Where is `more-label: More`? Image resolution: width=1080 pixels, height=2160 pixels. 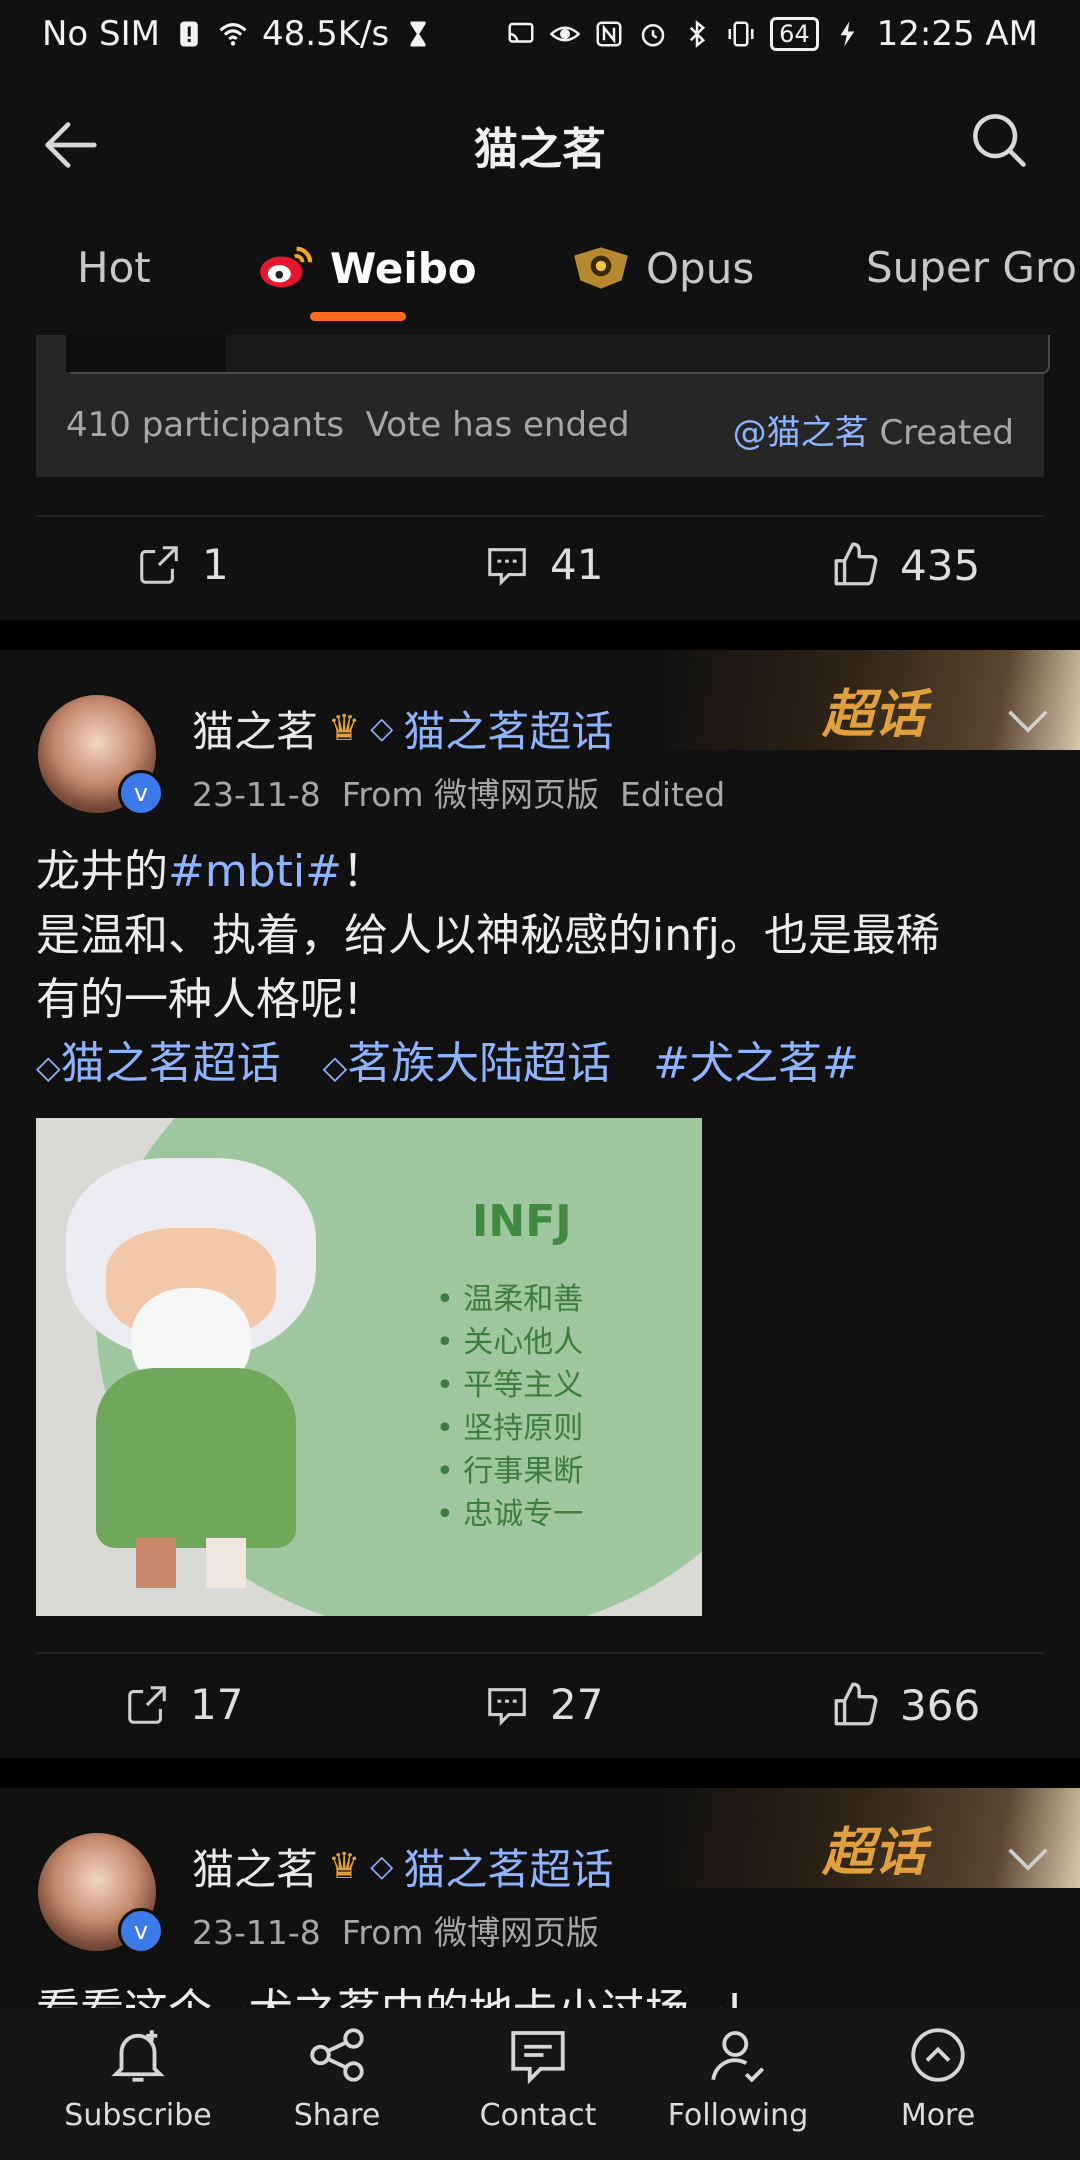 more-label: More is located at coordinates (938, 2115).